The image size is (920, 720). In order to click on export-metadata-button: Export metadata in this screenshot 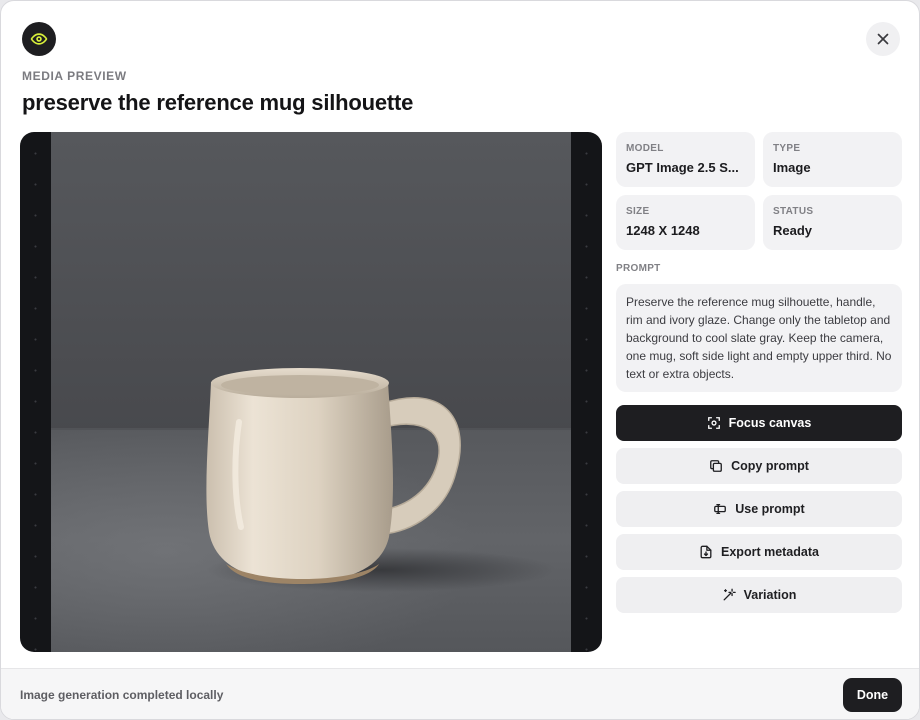, I will do `click(759, 552)`.